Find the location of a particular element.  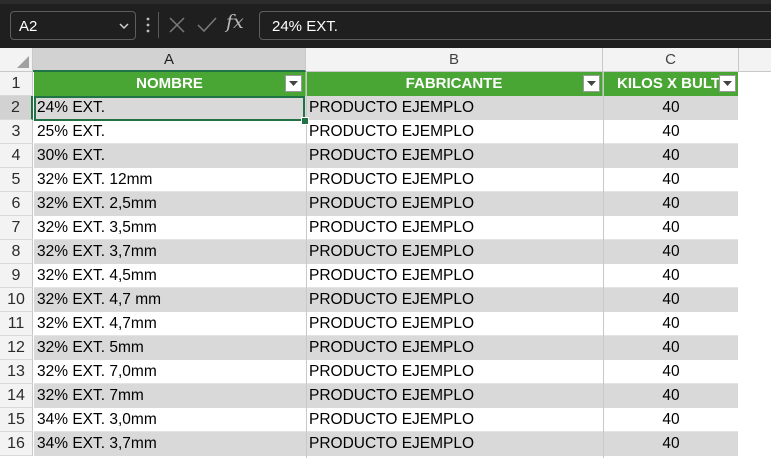

column-header-b: B is located at coordinates (454, 60).